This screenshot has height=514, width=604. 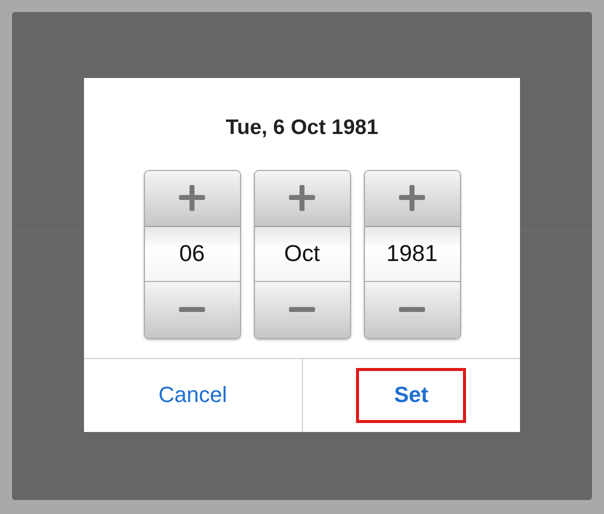 What do you see at coordinates (302, 253) in the screenshot?
I see `value-field: Oct` at bounding box center [302, 253].